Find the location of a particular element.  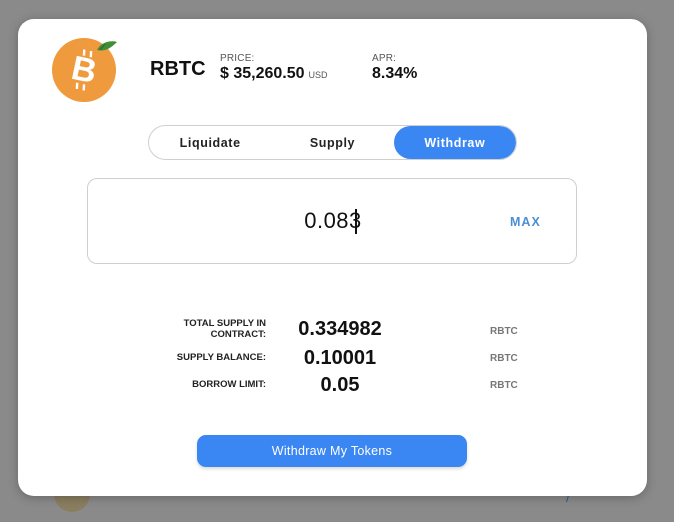

stats-label: BORROW LIMIT: is located at coordinates (229, 384).